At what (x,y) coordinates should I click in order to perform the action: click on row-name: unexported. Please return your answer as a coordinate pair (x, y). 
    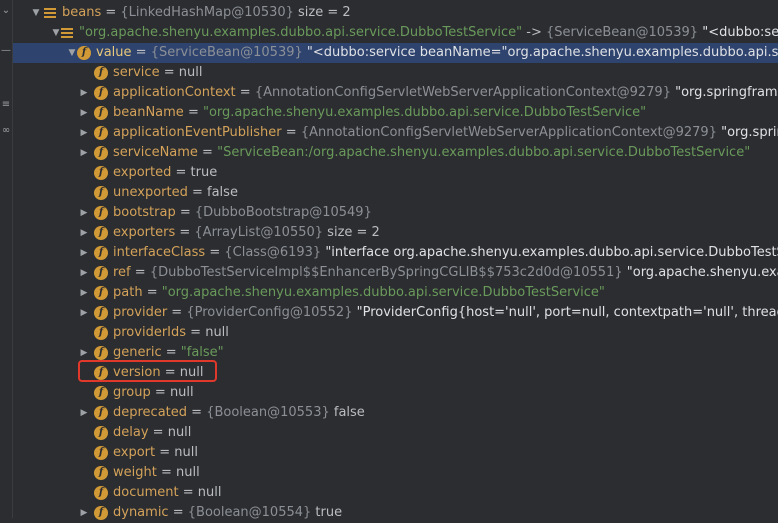
    Looking at the image, I should click on (150, 192).